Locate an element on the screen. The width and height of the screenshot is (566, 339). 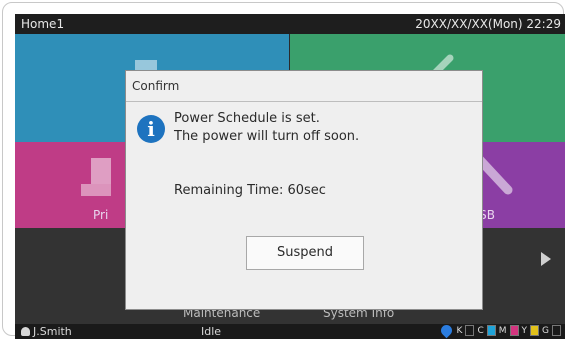
date-time: 20XX/XX/XX(Mon) 22:29 is located at coordinates (488, 24).